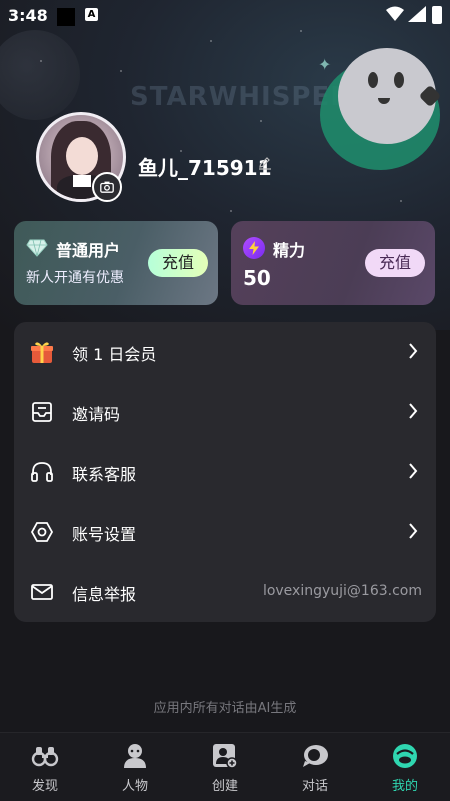 The height and width of the screenshot is (801, 450). I want to click on binoculars-icon, so click(45, 757).